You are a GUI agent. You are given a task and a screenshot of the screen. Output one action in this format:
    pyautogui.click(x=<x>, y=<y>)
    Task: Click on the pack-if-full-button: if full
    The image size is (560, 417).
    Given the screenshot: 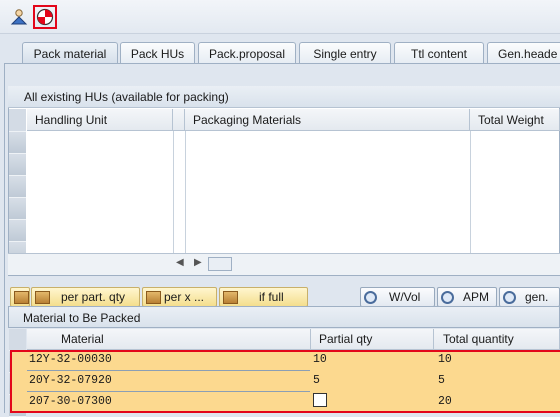 What is the action you would take?
    pyautogui.click(x=263, y=297)
    